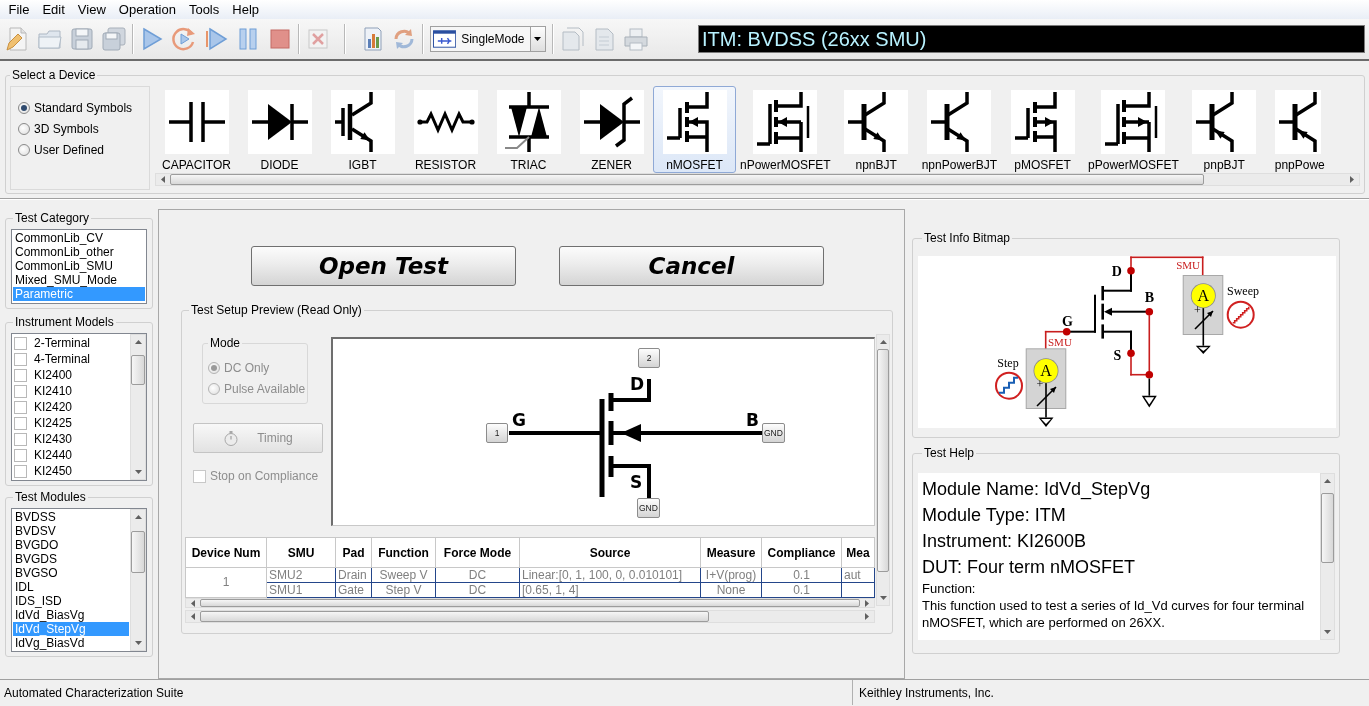 This screenshot has width=1369, height=706. I want to click on menu-item: Help, so click(245, 9).